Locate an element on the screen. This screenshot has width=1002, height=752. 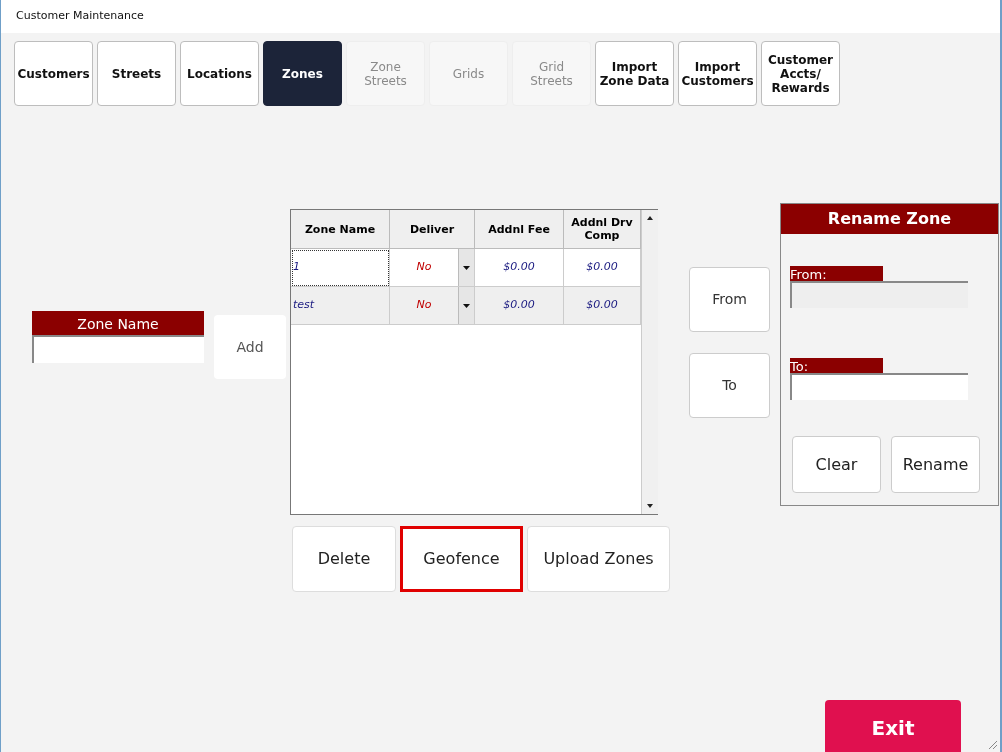
panel-title: Rename Zone is located at coordinates (889, 219).